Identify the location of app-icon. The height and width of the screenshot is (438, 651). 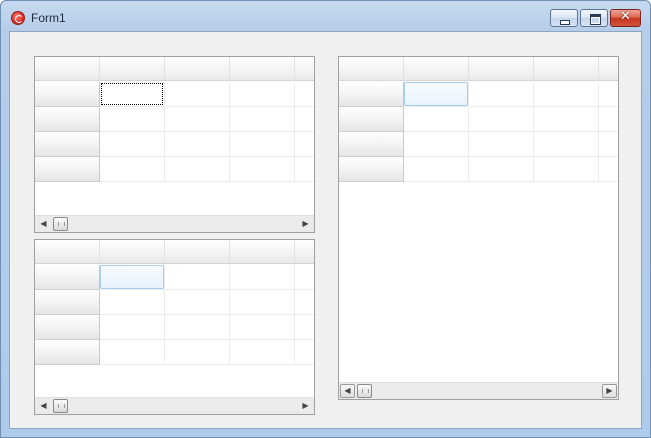
(18, 18).